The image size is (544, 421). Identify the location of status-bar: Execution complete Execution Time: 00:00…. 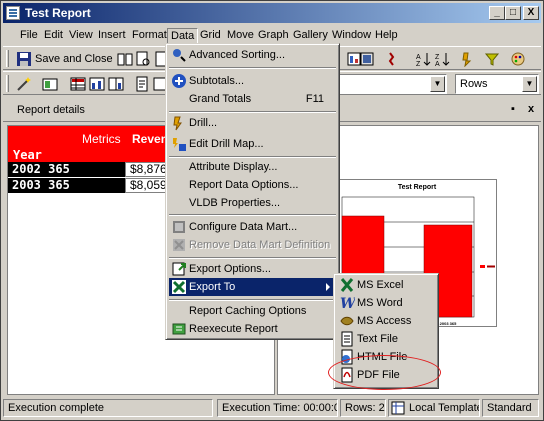
(272, 408).